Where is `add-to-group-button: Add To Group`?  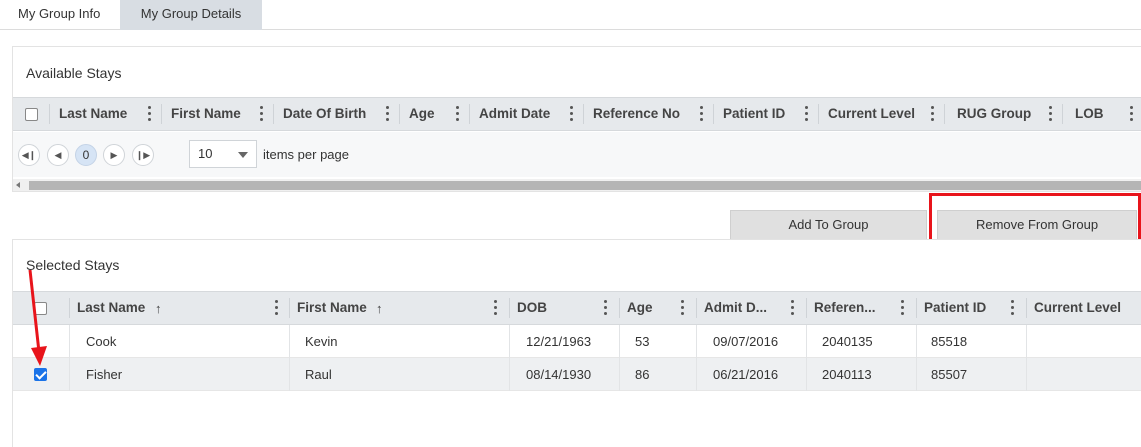 add-to-group-button: Add To Group is located at coordinates (828, 225).